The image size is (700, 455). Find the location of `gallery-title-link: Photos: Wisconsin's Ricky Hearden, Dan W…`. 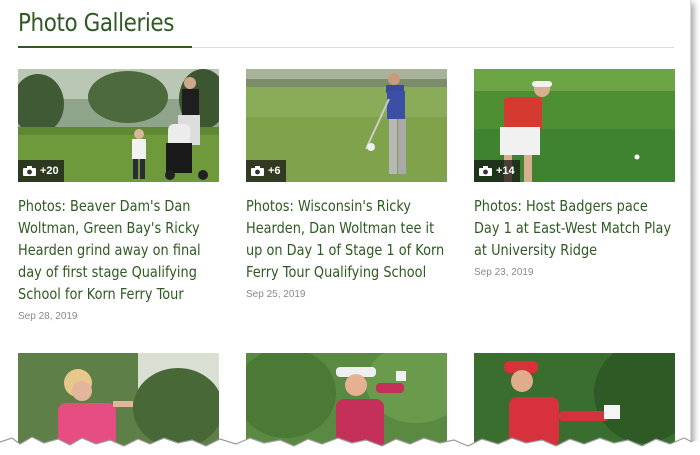

gallery-title-link: Photos: Wisconsin's Ricky Hearden, Dan W… is located at coordinates (346, 239).